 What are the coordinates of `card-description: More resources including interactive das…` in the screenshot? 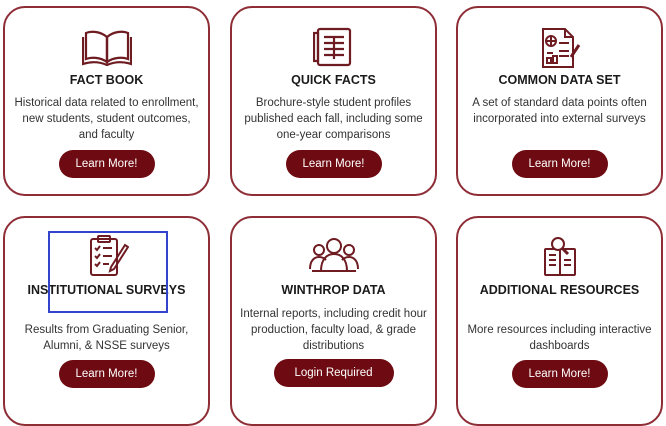 It's located at (559, 338).